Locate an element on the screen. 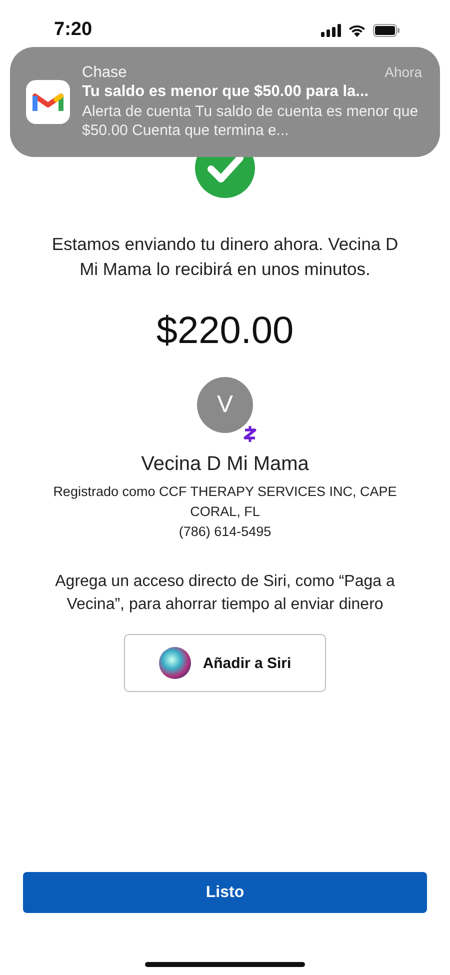  amount: $220.00 is located at coordinates (225, 331).